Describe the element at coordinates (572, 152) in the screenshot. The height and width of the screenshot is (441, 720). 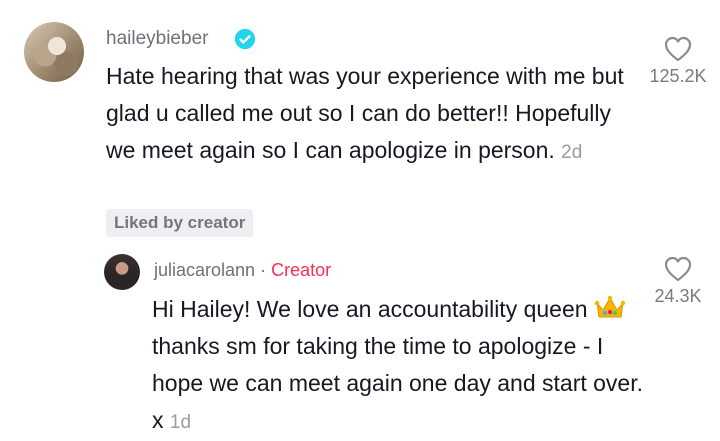
I see `comment-timestamp: 2d` at that location.